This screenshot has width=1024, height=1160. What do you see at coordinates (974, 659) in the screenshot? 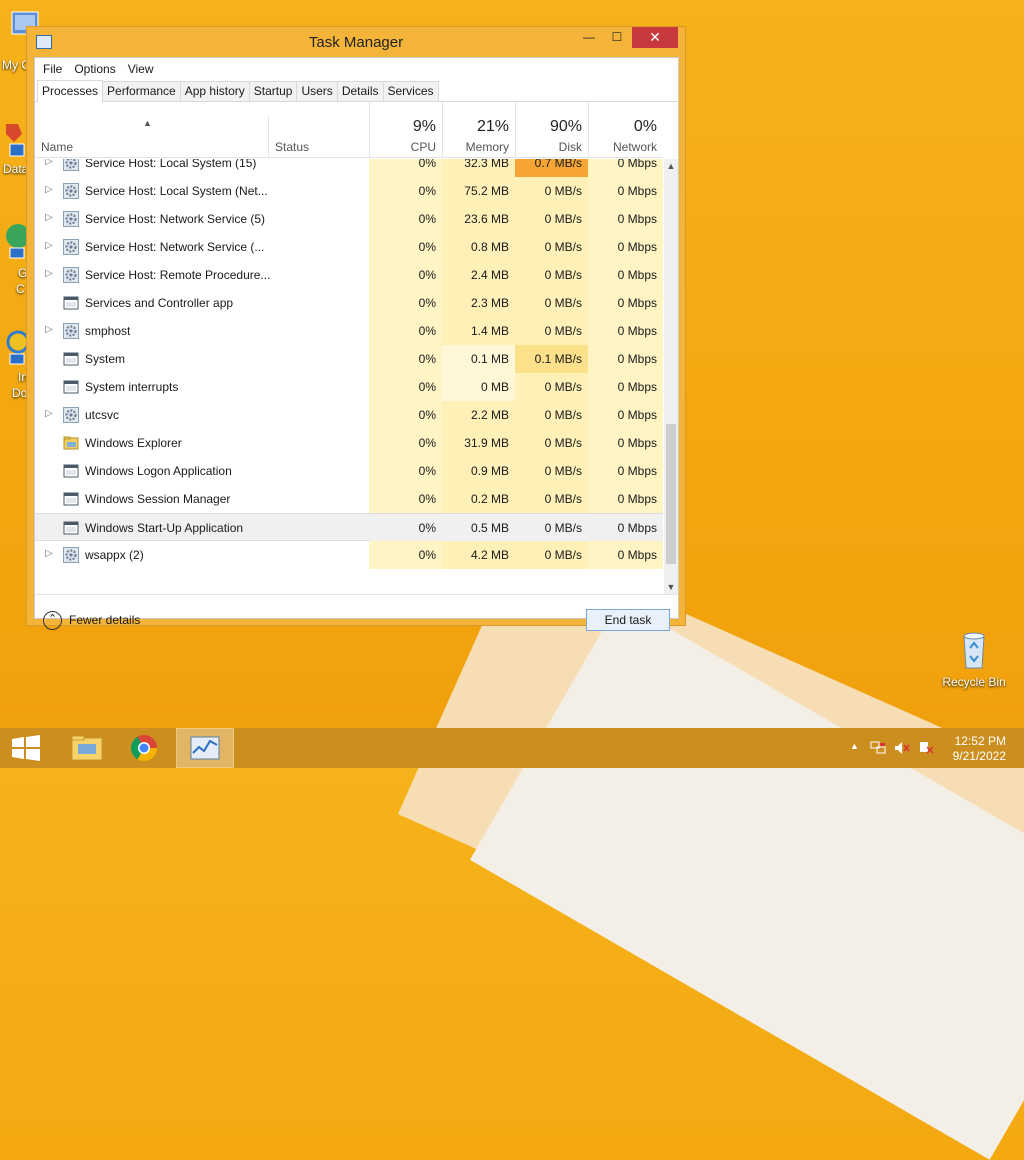
I see `desktop-icon-recycle-bin: Recycle Bin` at bounding box center [974, 659].